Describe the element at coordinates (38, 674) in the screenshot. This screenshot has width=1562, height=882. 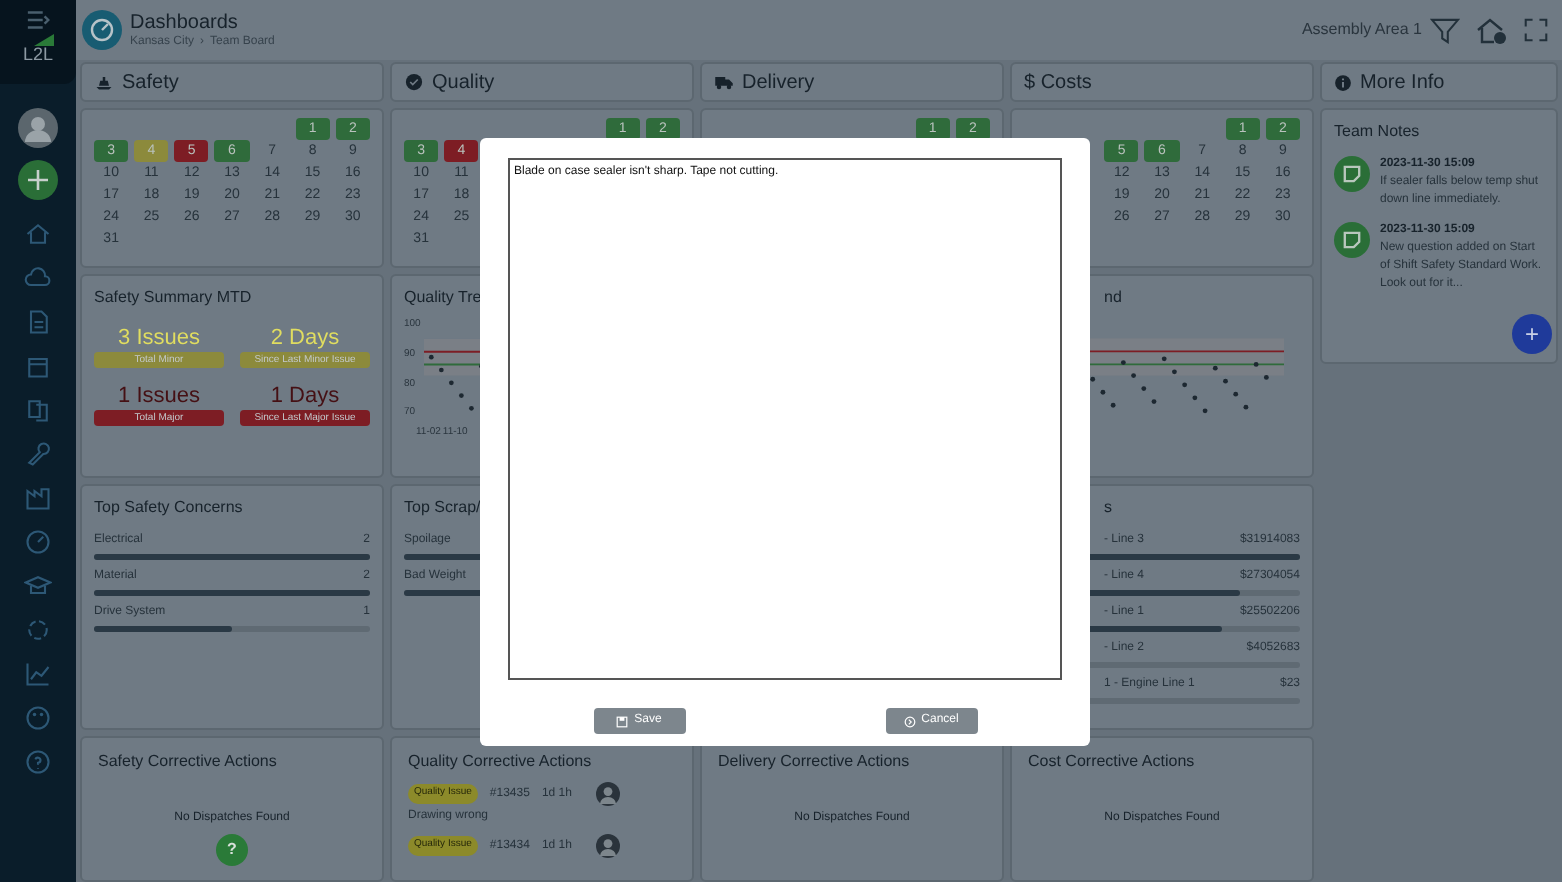
I see `line-chart-icon` at that location.